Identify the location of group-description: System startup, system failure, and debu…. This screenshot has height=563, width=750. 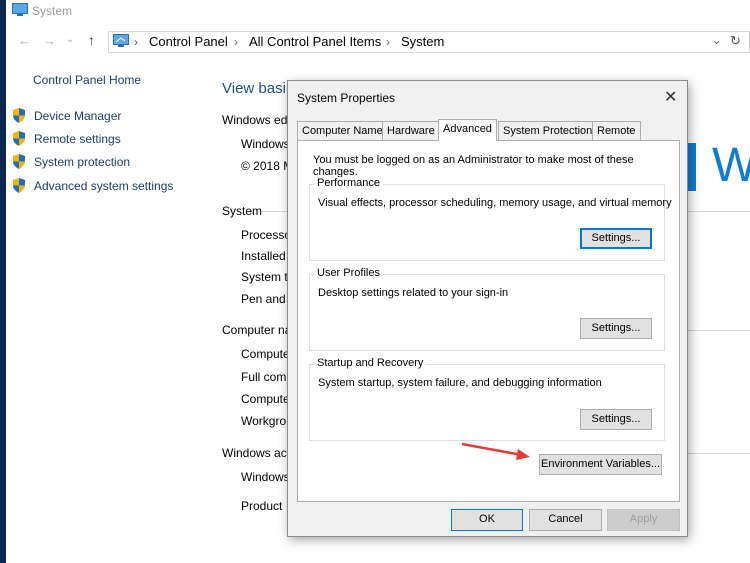
(460, 383).